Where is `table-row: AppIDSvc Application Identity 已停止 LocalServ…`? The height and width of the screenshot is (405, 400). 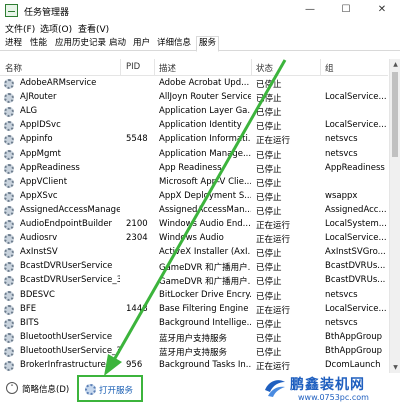 table-row: AppIDSvc Application Identity 已停止 LocalServ… is located at coordinates (194, 126).